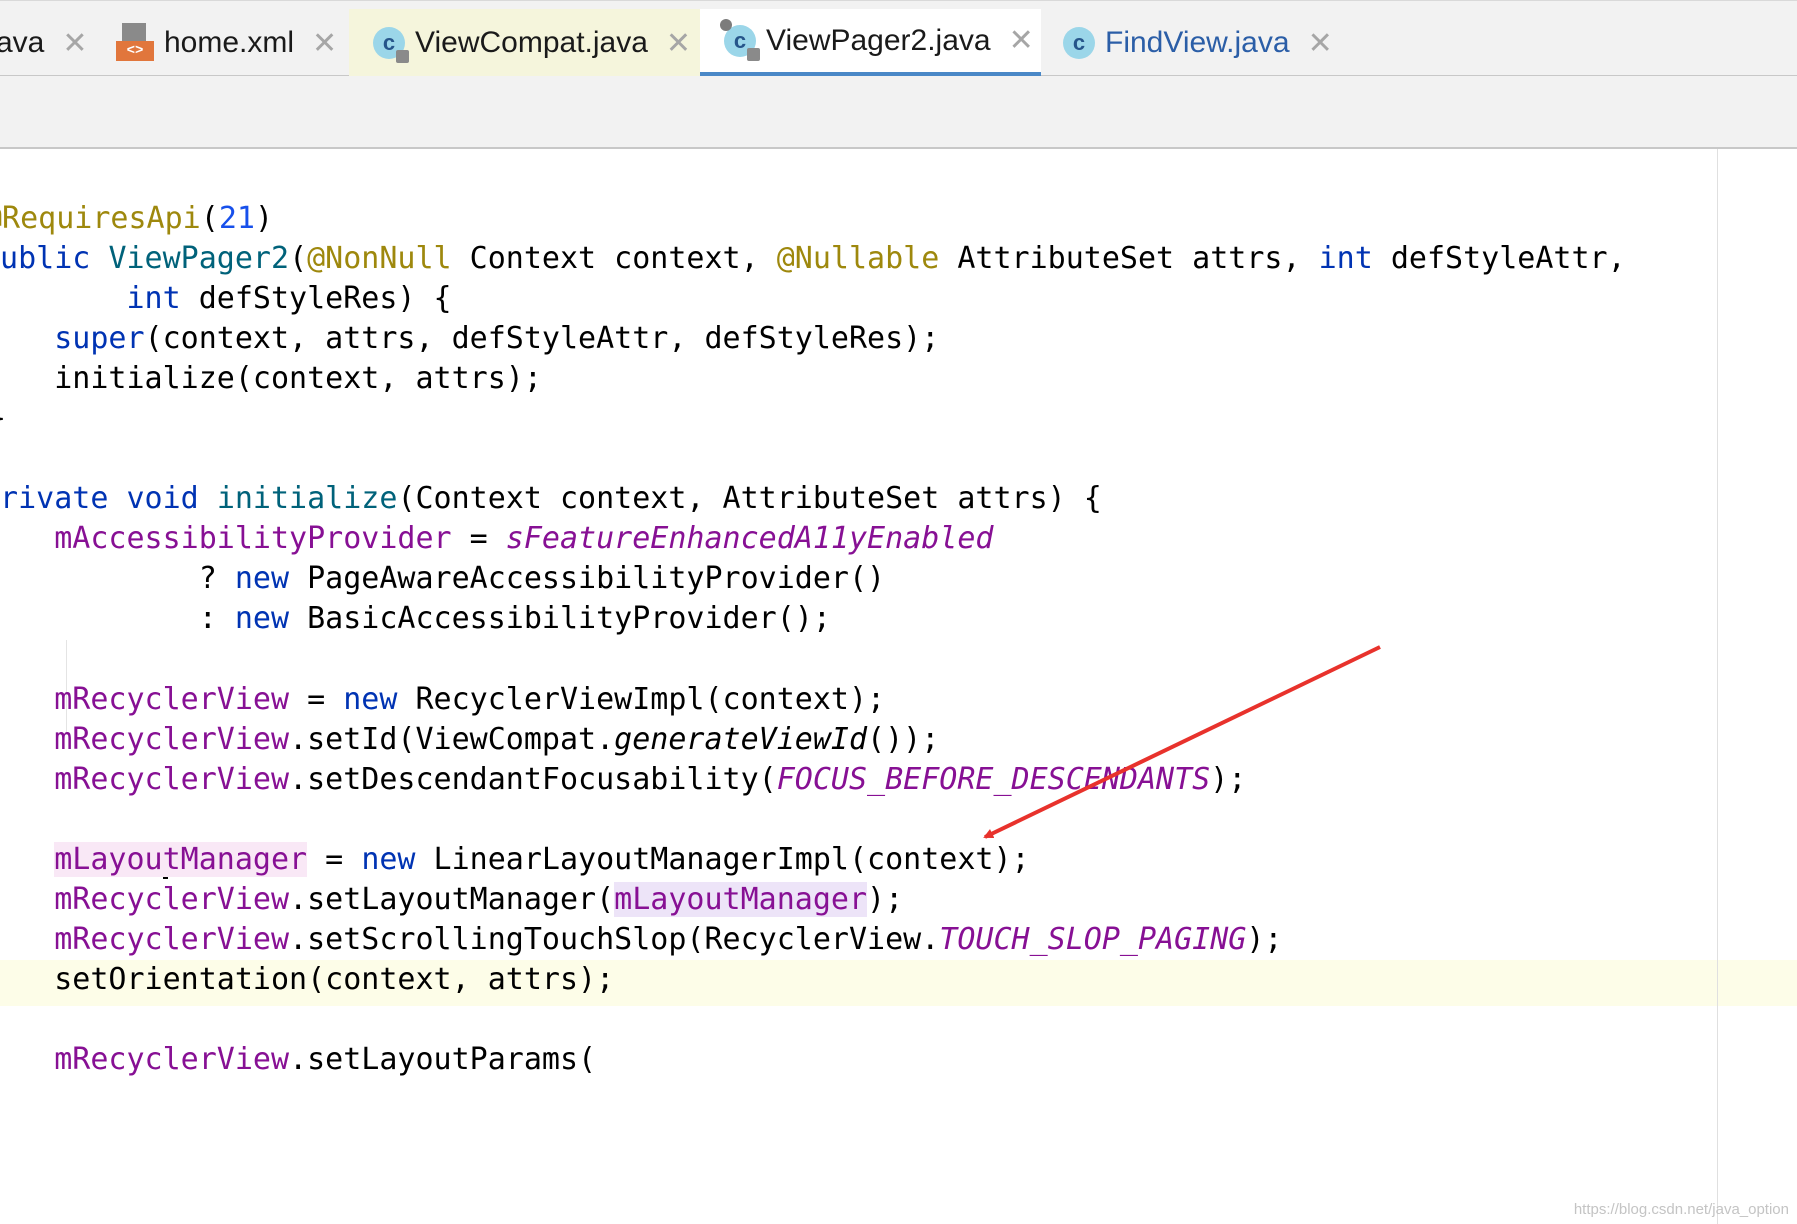 This screenshot has height=1224, width=1797. I want to click on code-token: setOrientation(context, attrs);, so click(307, 979).